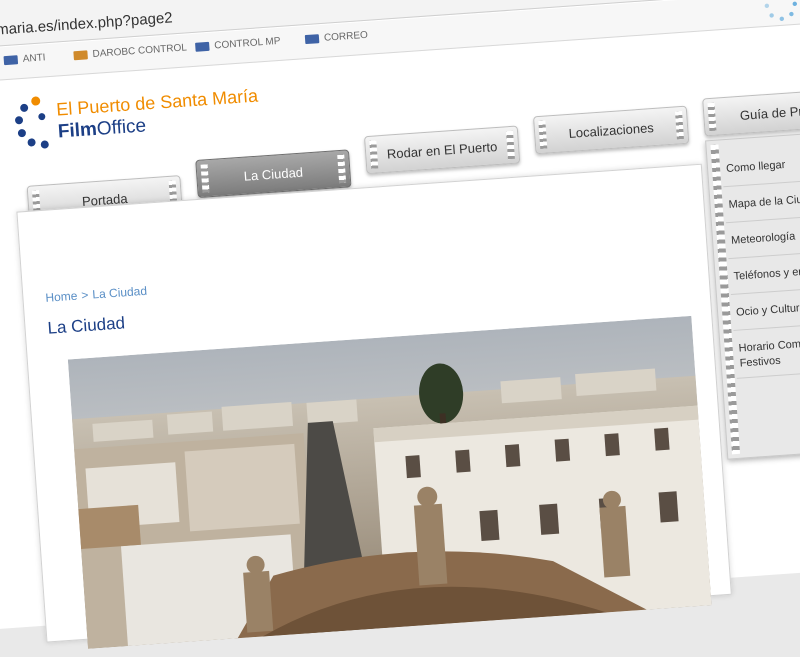  What do you see at coordinates (442, 150) in the screenshot?
I see `tab-rodar-en-el-puerto: Rodar en El Puerto` at bounding box center [442, 150].